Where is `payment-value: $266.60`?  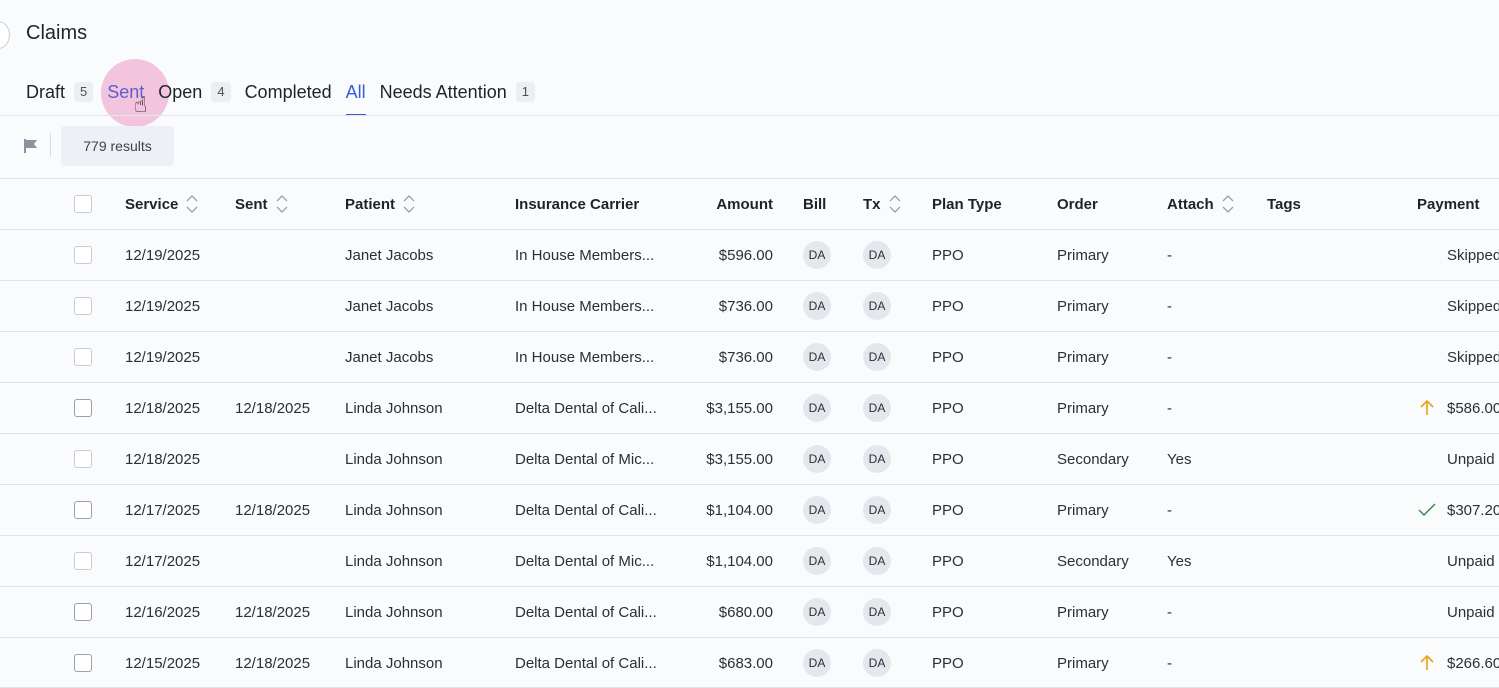
payment-value: $266.60 is located at coordinates (1473, 663).